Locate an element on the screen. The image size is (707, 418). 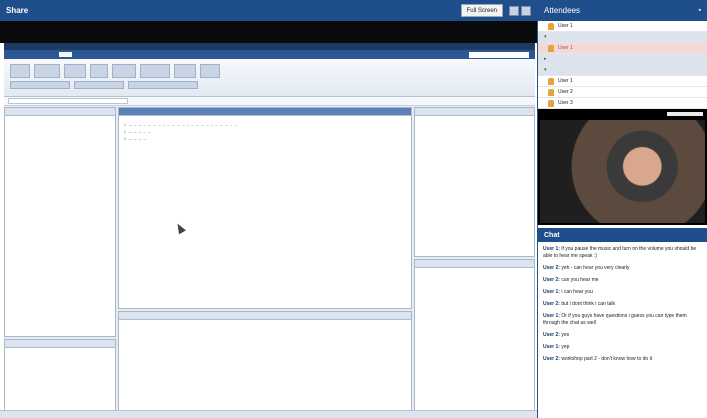
editor-header is located at coordinates (265, 112).